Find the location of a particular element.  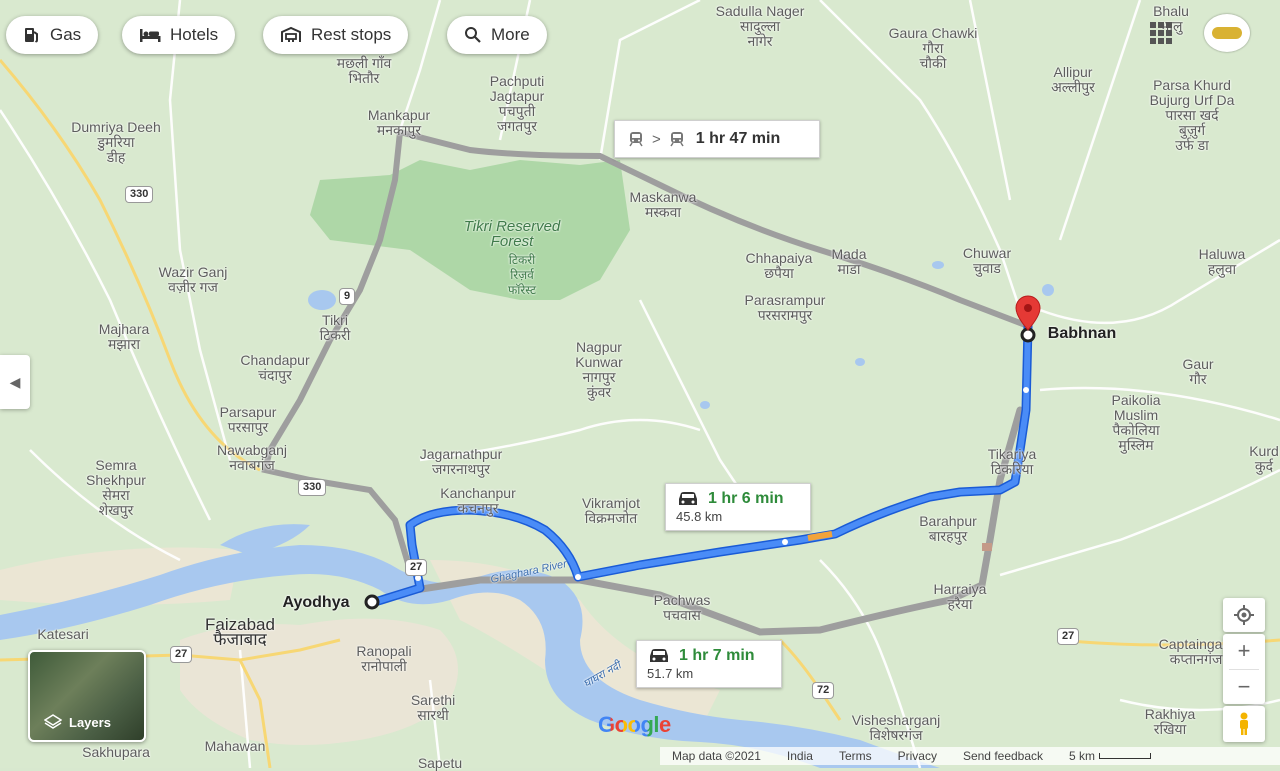

place-label: Vishesharganj विशेषरगंज is located at coordinates (896, 728).